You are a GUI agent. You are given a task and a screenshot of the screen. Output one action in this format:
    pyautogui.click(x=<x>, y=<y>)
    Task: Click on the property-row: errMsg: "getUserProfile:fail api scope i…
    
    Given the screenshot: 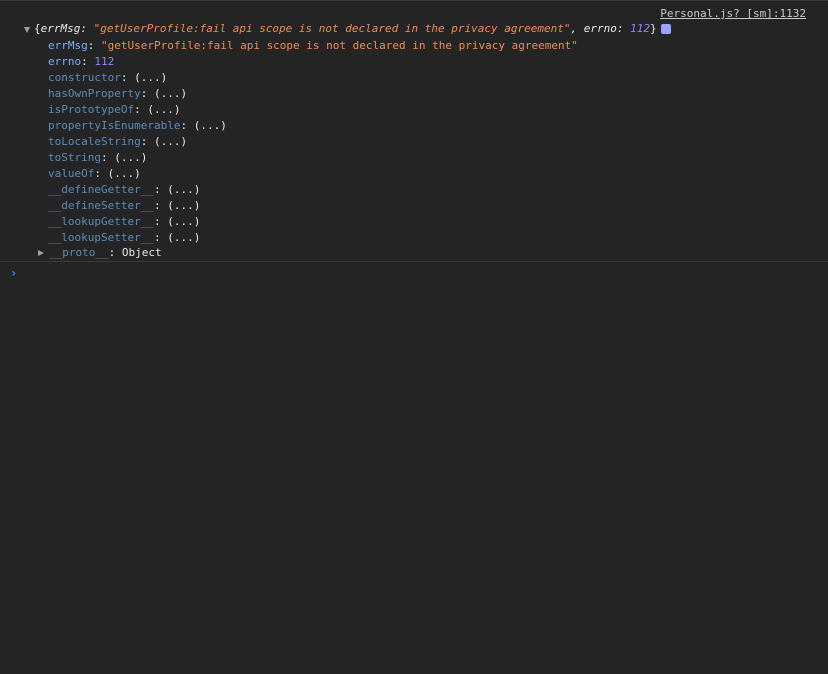 What is the action you would take?
    pyautogui.click(x=313, y=46)
    